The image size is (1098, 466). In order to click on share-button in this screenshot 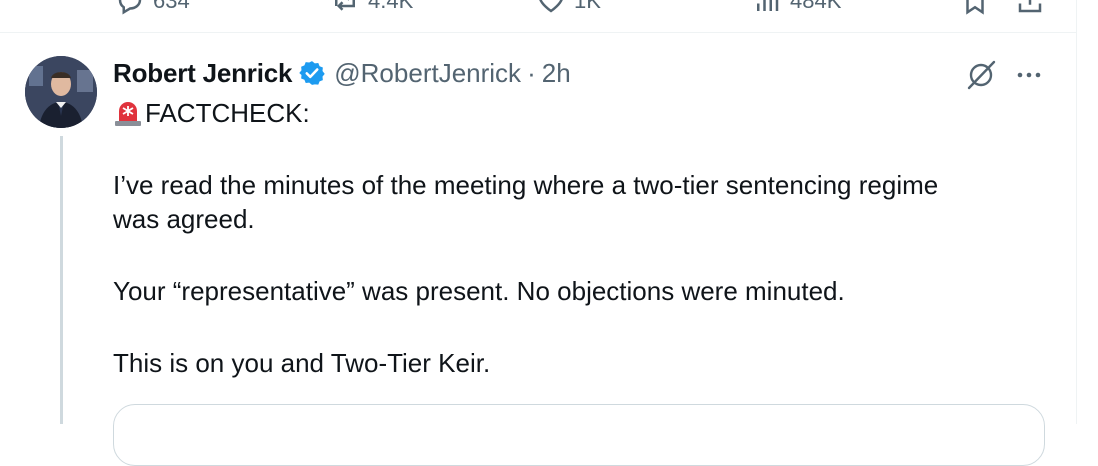, I will do `click(1030, 8)`.